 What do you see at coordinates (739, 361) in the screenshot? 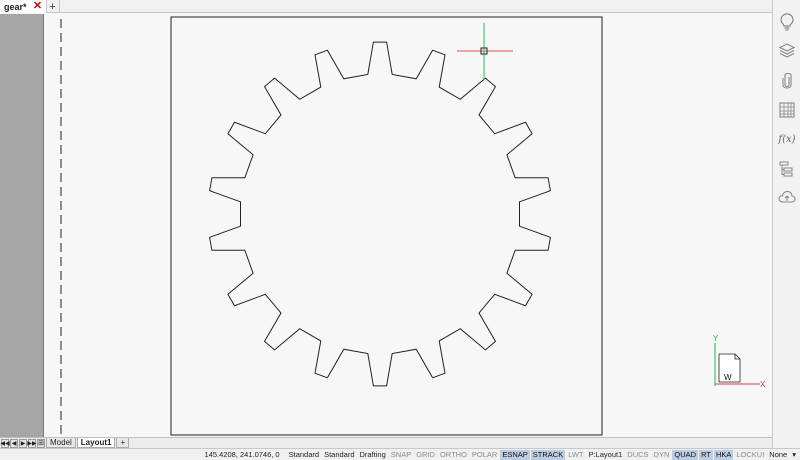
I see `ucs-icon: Y X W` at bounding box center [739, 361].